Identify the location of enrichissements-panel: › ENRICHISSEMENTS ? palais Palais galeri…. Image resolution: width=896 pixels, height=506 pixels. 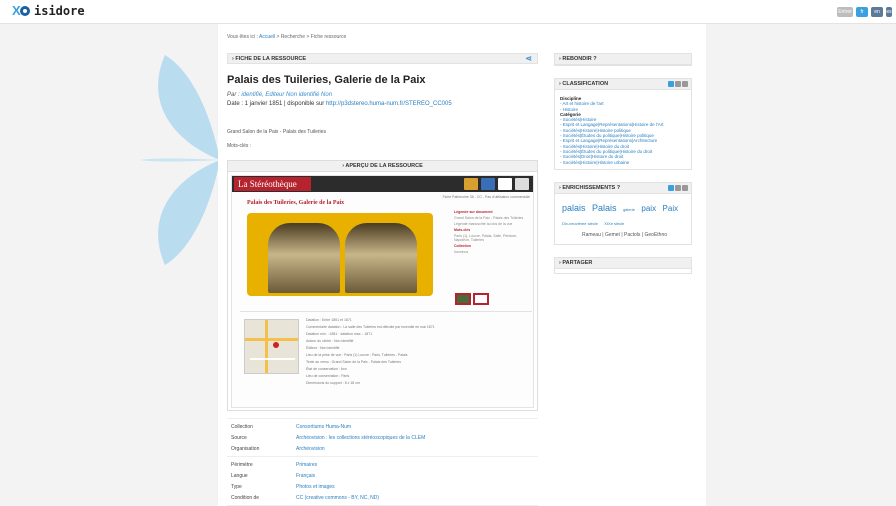
(623, 213).